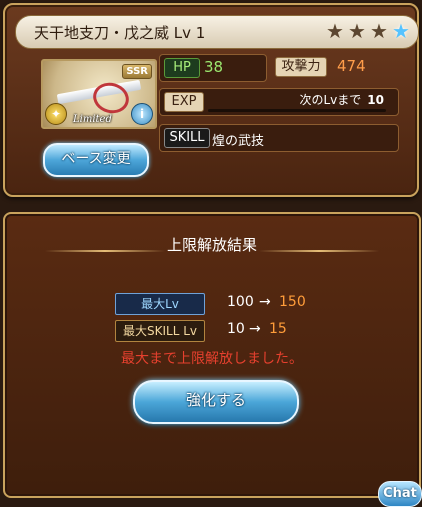  What do you see at coordinates (297, 110) in the screenshot?
I see `exp-bar` at bounding box center [297, 110].